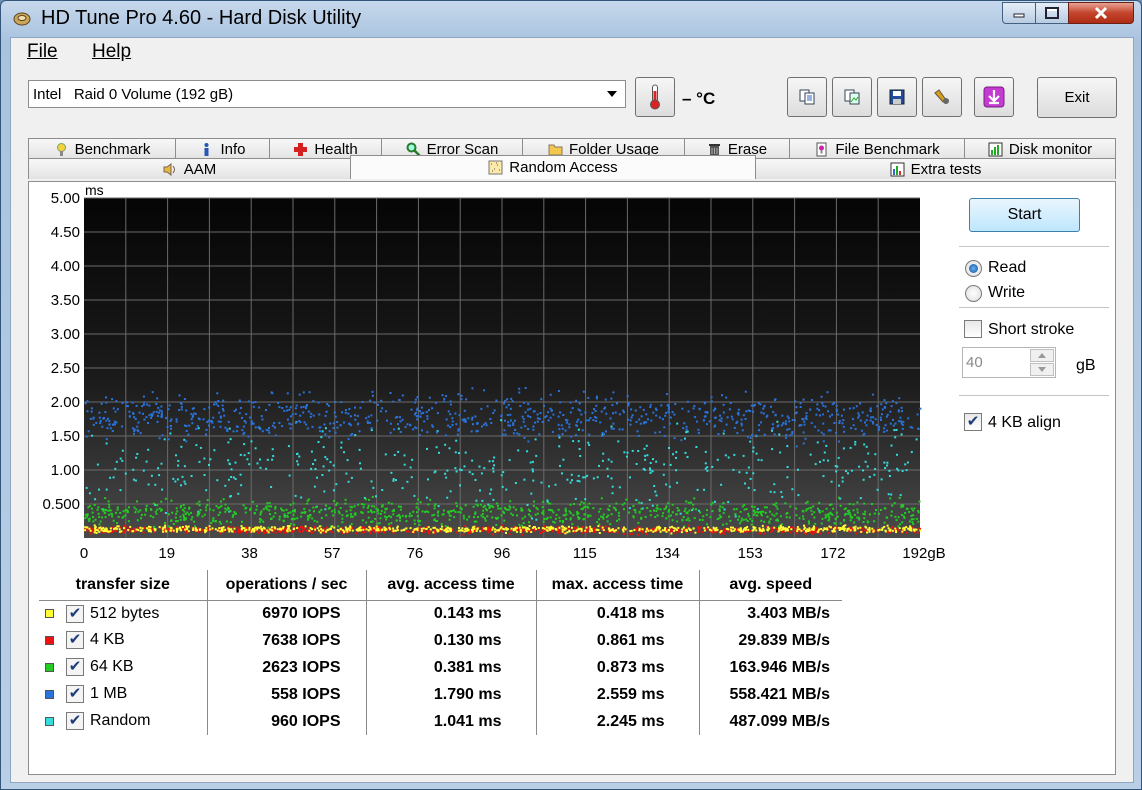  I want to click on options-button, so click(942, 97).